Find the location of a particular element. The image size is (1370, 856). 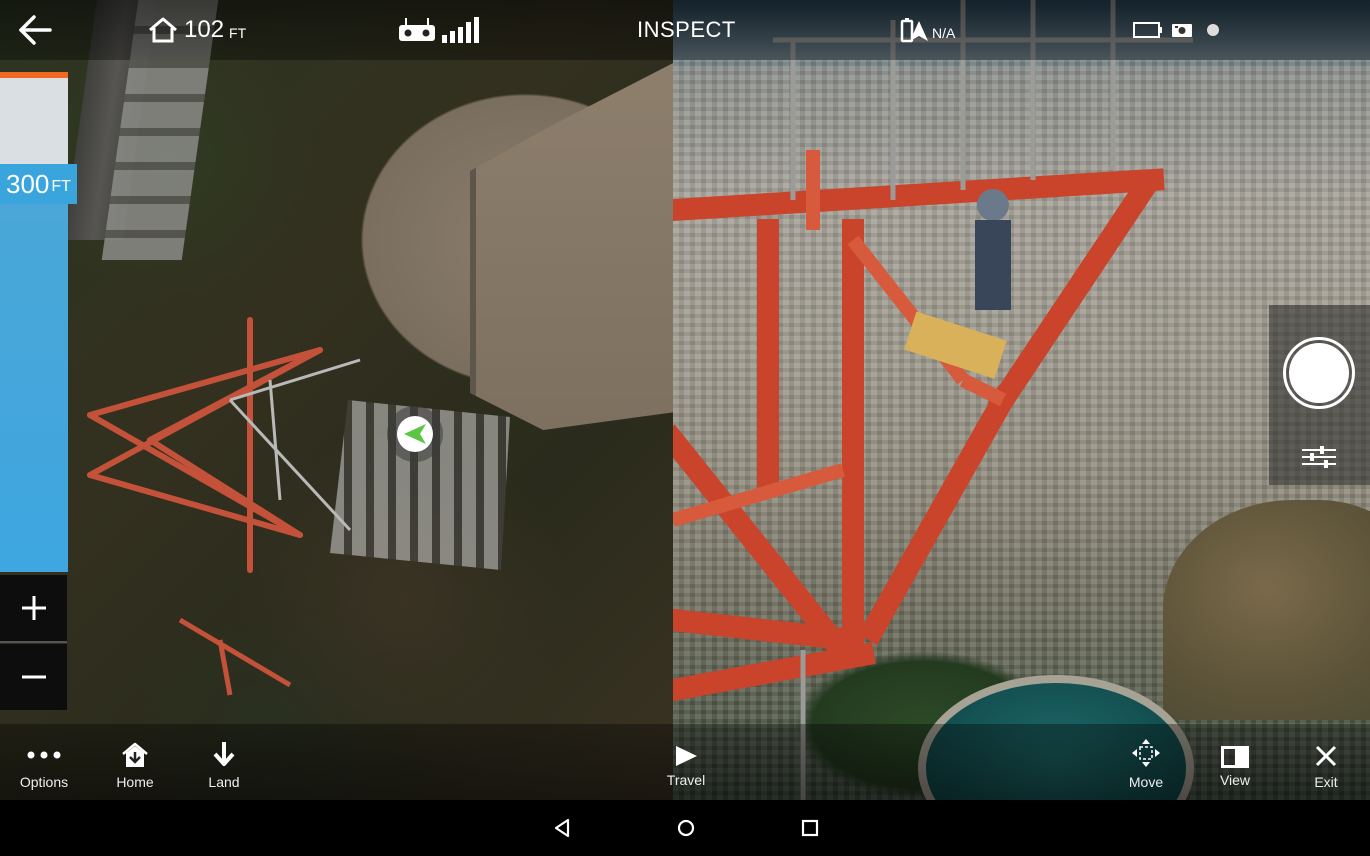

zoom-in-button is located at coordinates (33, 608).